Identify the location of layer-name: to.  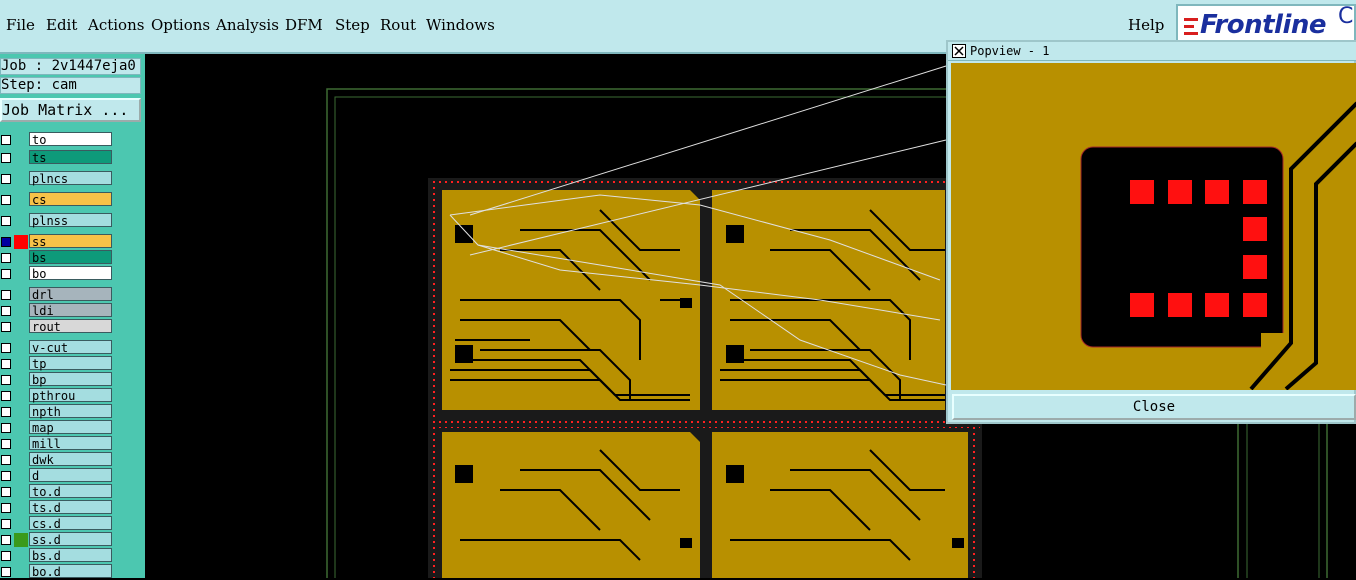
(70, 139).